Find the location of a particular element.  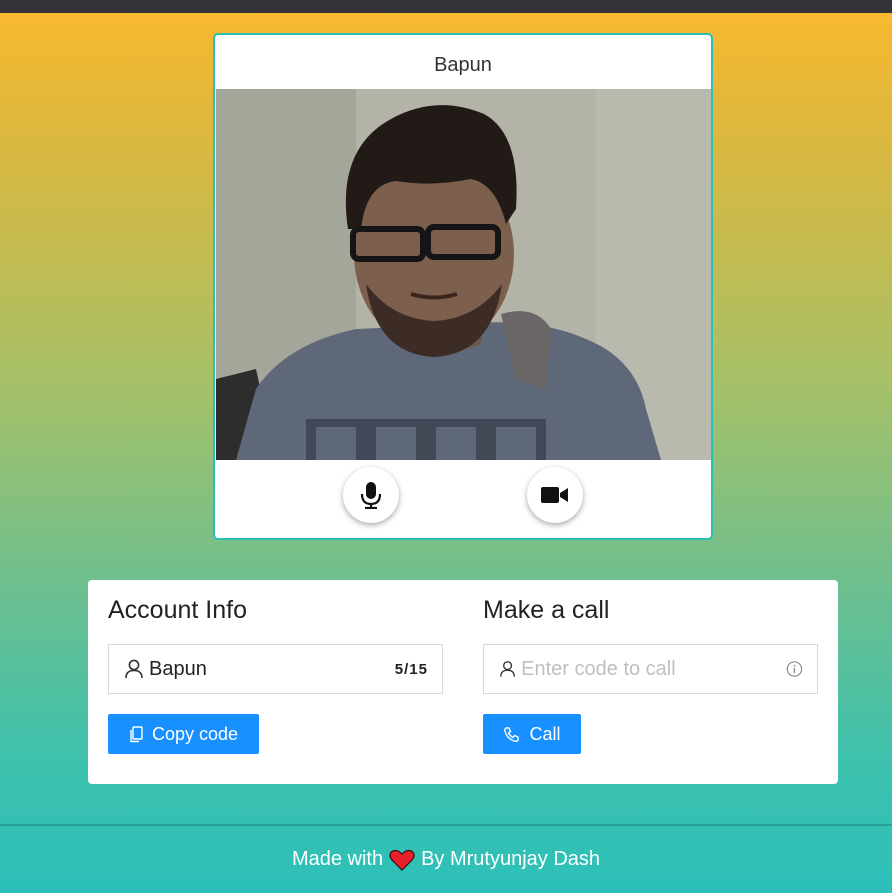

call-code-input is located at coordinates (654, 669).